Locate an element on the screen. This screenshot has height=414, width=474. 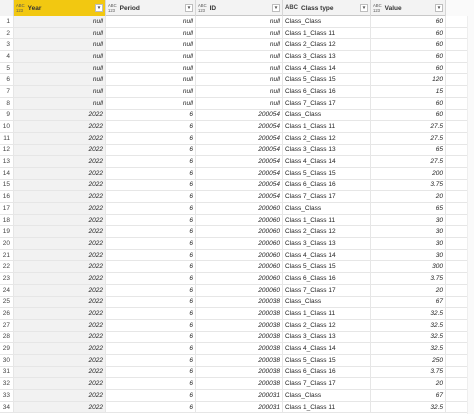
table-menu-corner is located at coordinates (7, 8).